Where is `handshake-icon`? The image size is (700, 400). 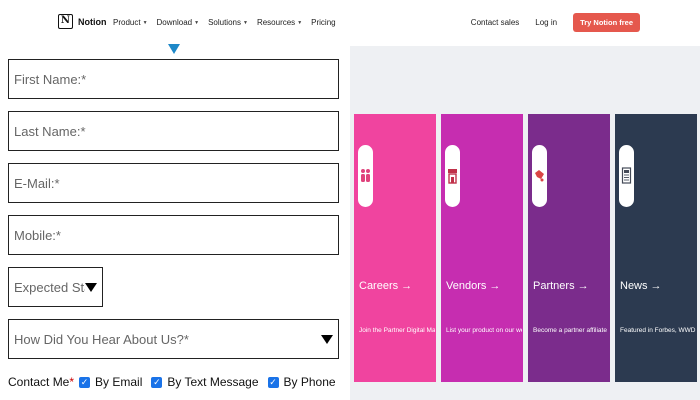
handshake-icon is located at coordinates (539, 176).